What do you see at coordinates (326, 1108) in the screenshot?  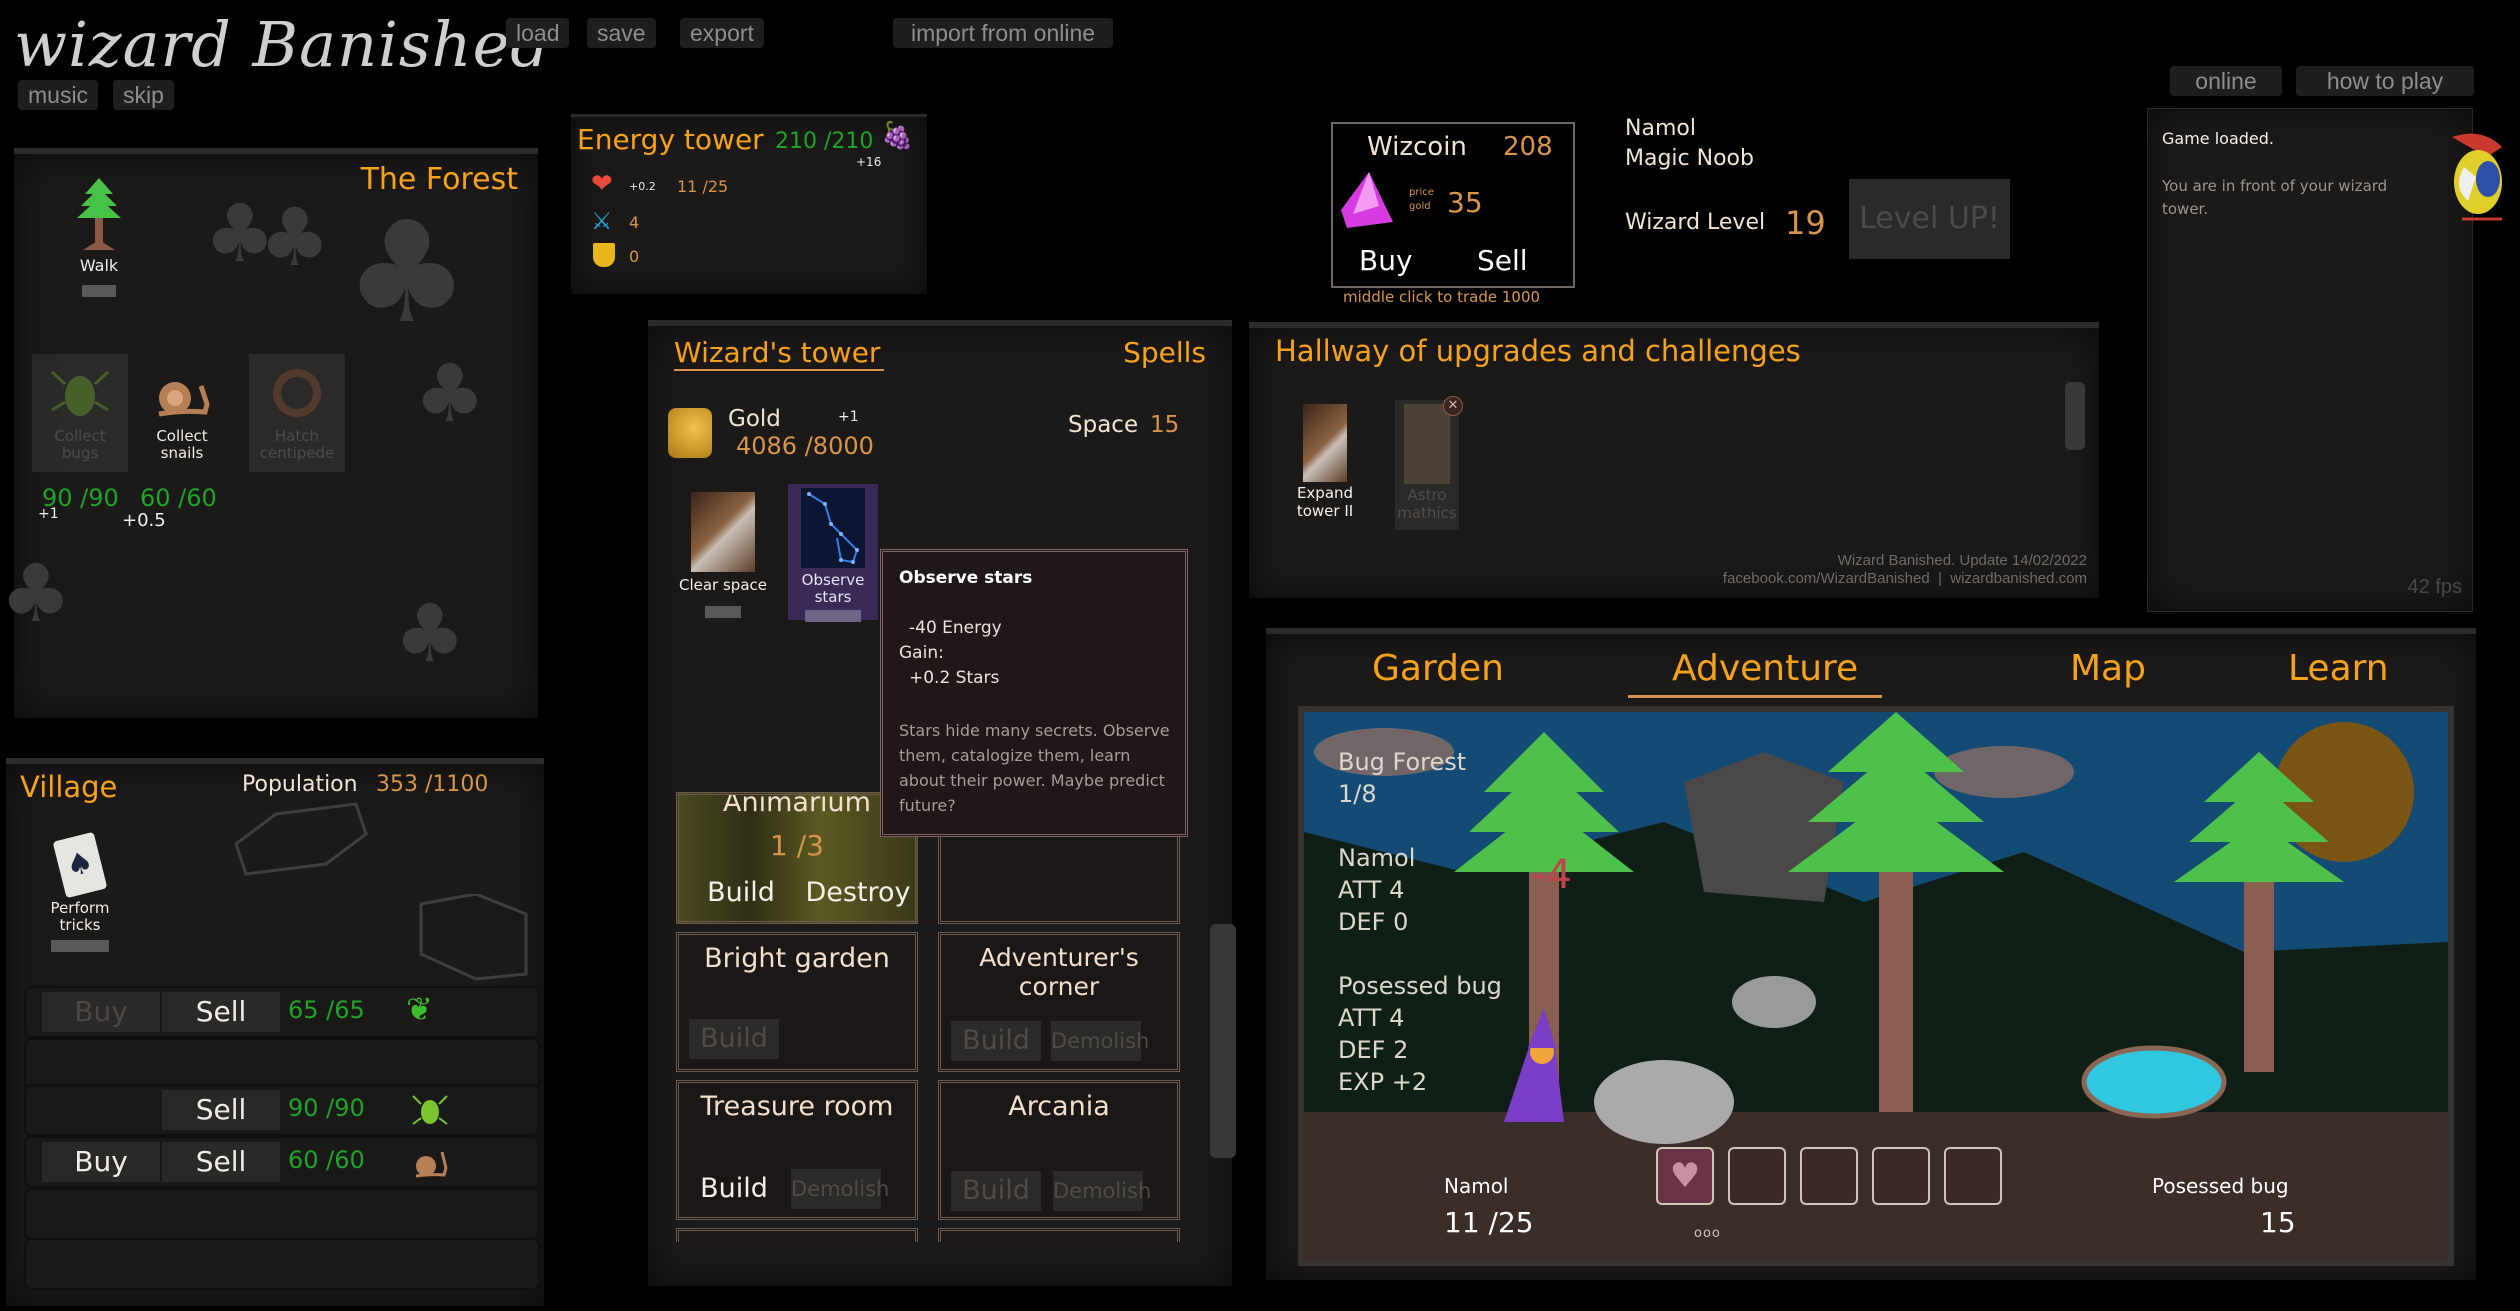 I see `trade-amount: 90 /90` at bounding box center [326, 1108].